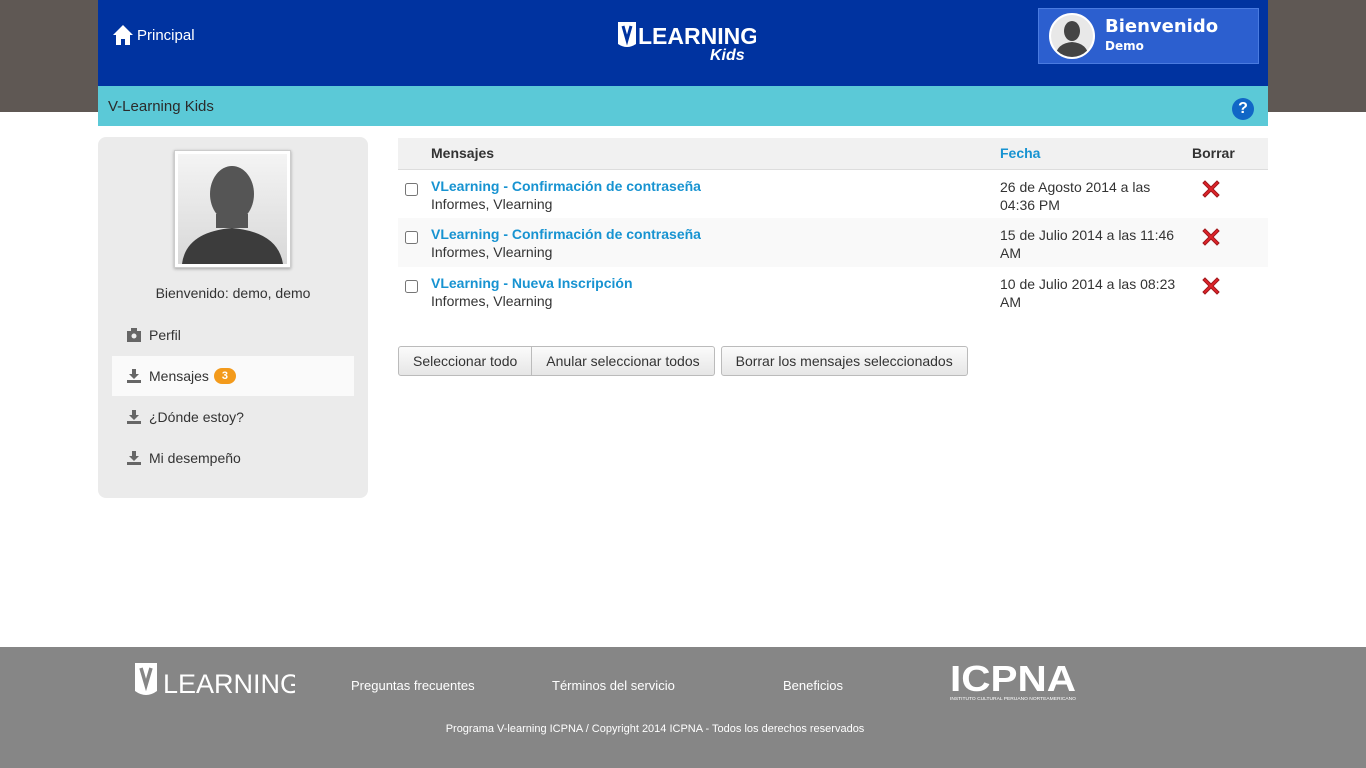 Image resolution: width=1366 pixels, height=768 pixels. Describe the element at coordinates (1230, 154) in the screenshot. I see `column-header-borrar: Borrar` at that location.